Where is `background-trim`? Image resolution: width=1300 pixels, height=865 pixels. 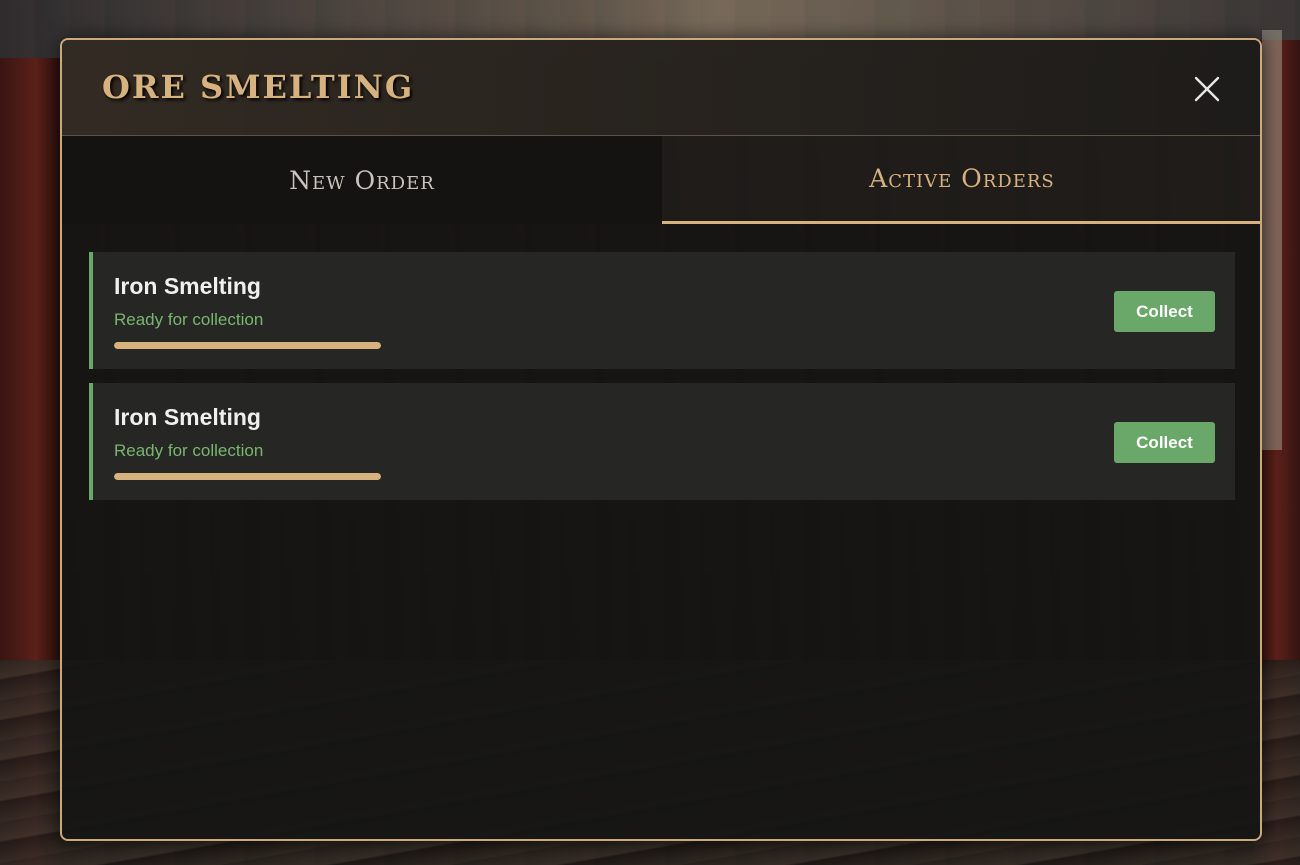
background-trim is located at coordinates (1272, 240).